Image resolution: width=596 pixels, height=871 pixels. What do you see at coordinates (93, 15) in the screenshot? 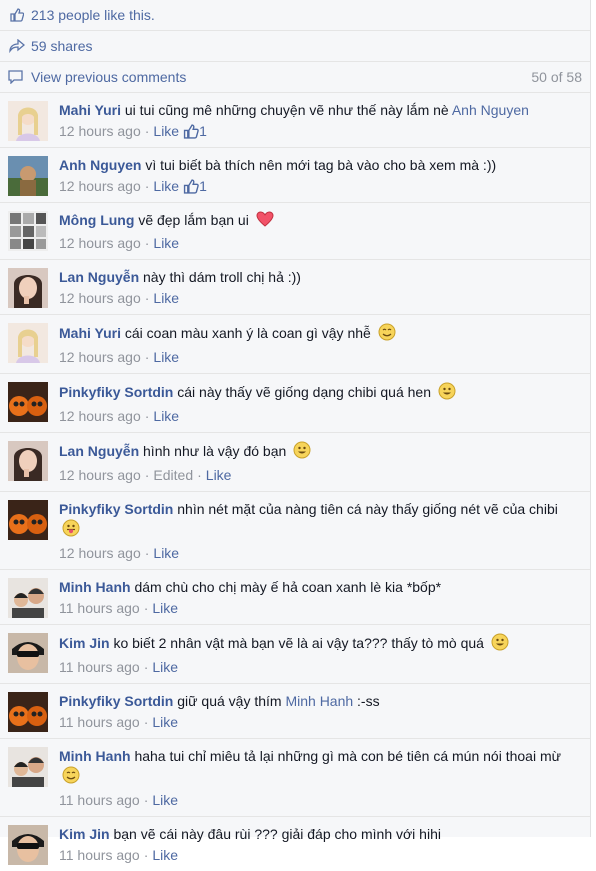
I see `likes-count-link: 213 people like this.` at bounding box center [93, 15].